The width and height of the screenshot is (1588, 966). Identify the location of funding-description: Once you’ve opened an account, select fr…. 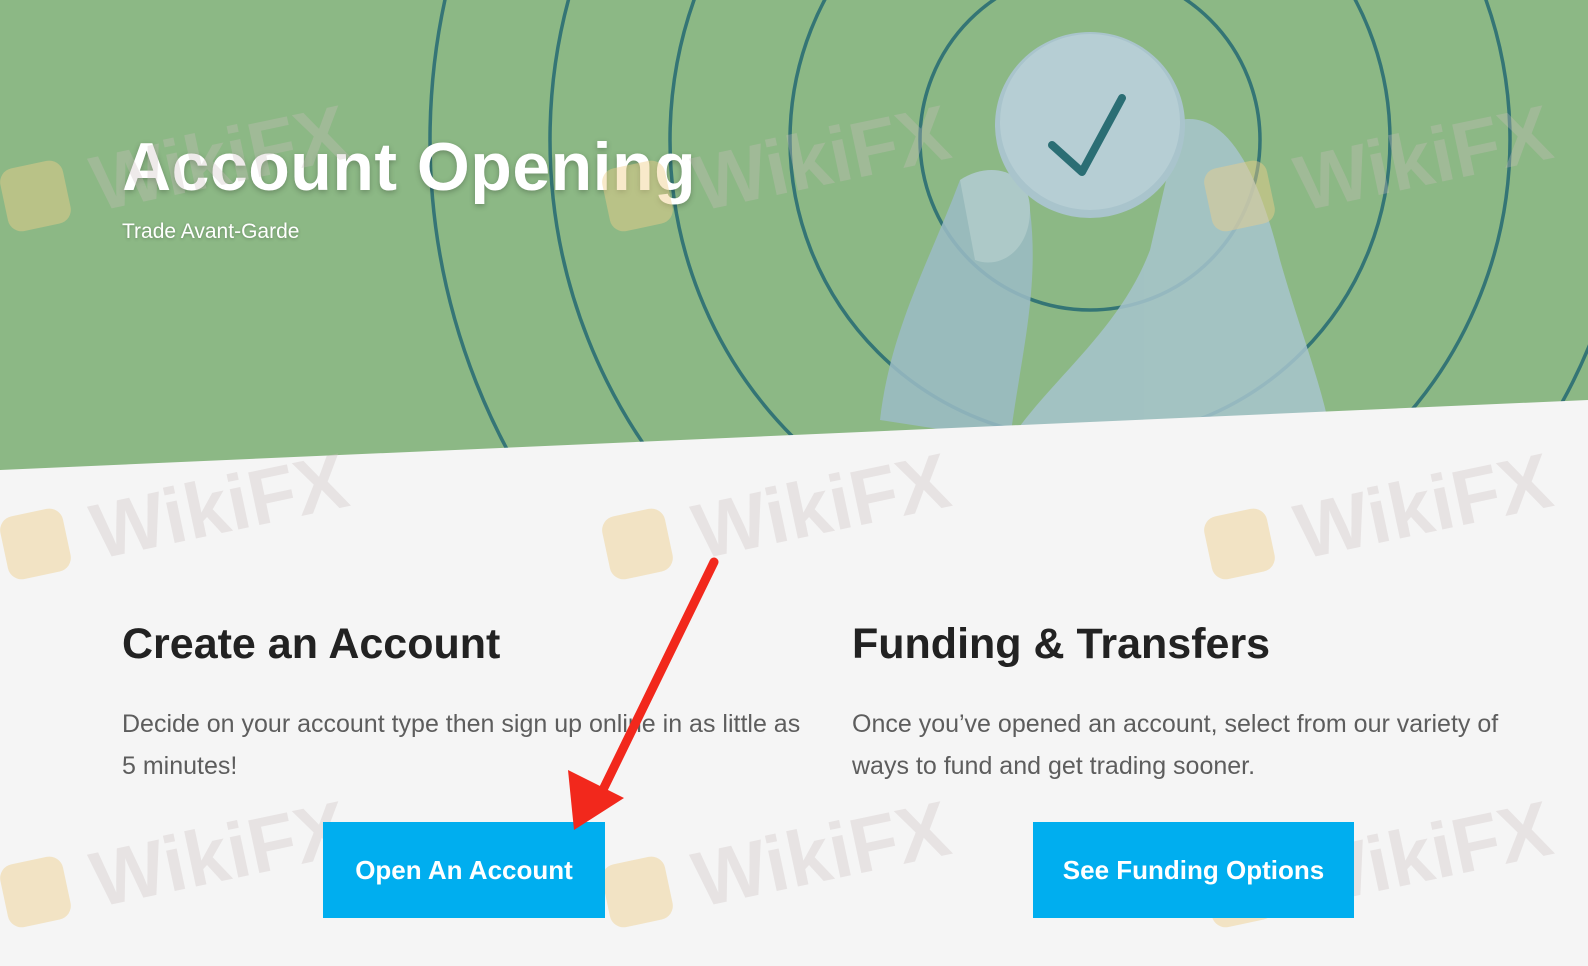
(1175, 745).